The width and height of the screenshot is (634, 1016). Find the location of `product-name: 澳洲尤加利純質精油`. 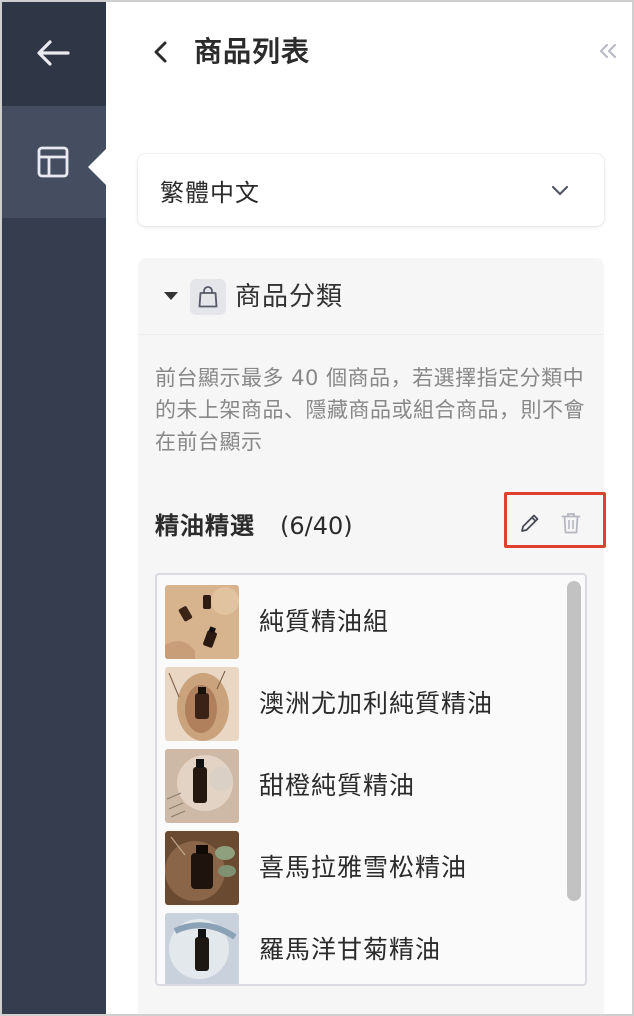

product-name: 澳洲尤加利純質精油 is located at coordinates (376, 703).